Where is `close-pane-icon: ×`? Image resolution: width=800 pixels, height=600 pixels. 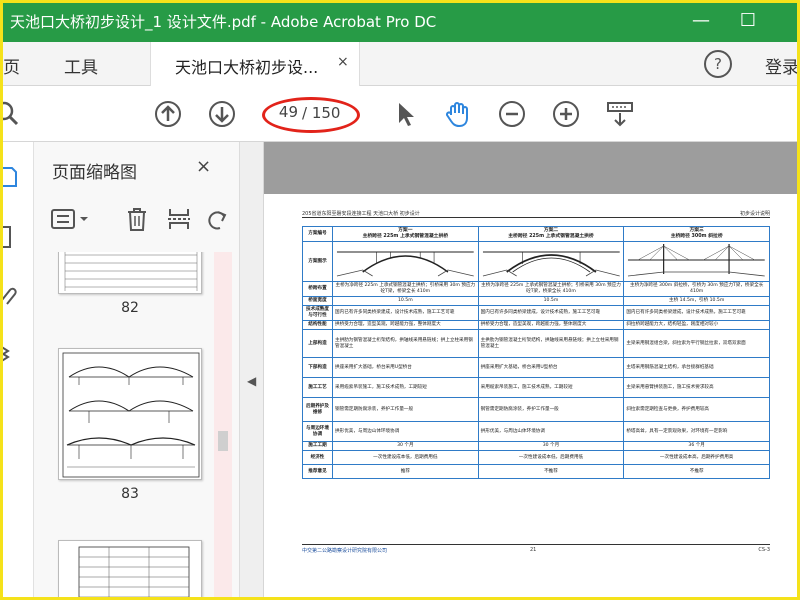
close-pane-icon: × is located at coordinates (203, 166).